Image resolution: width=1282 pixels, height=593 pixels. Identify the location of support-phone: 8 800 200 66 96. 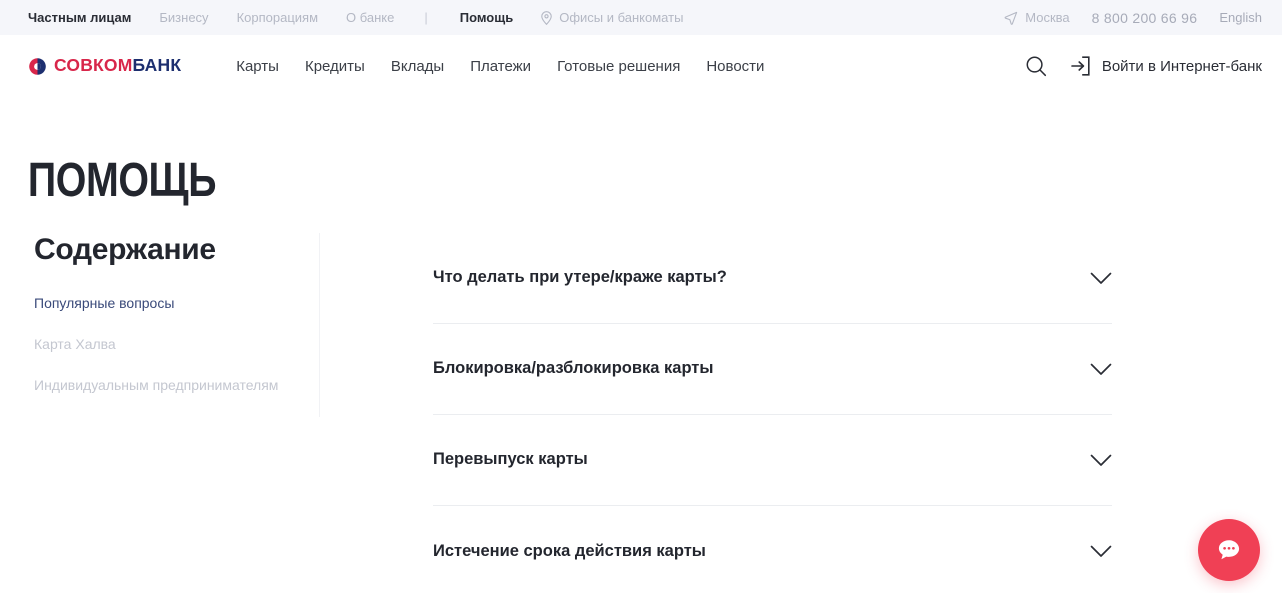
(1156, 18).